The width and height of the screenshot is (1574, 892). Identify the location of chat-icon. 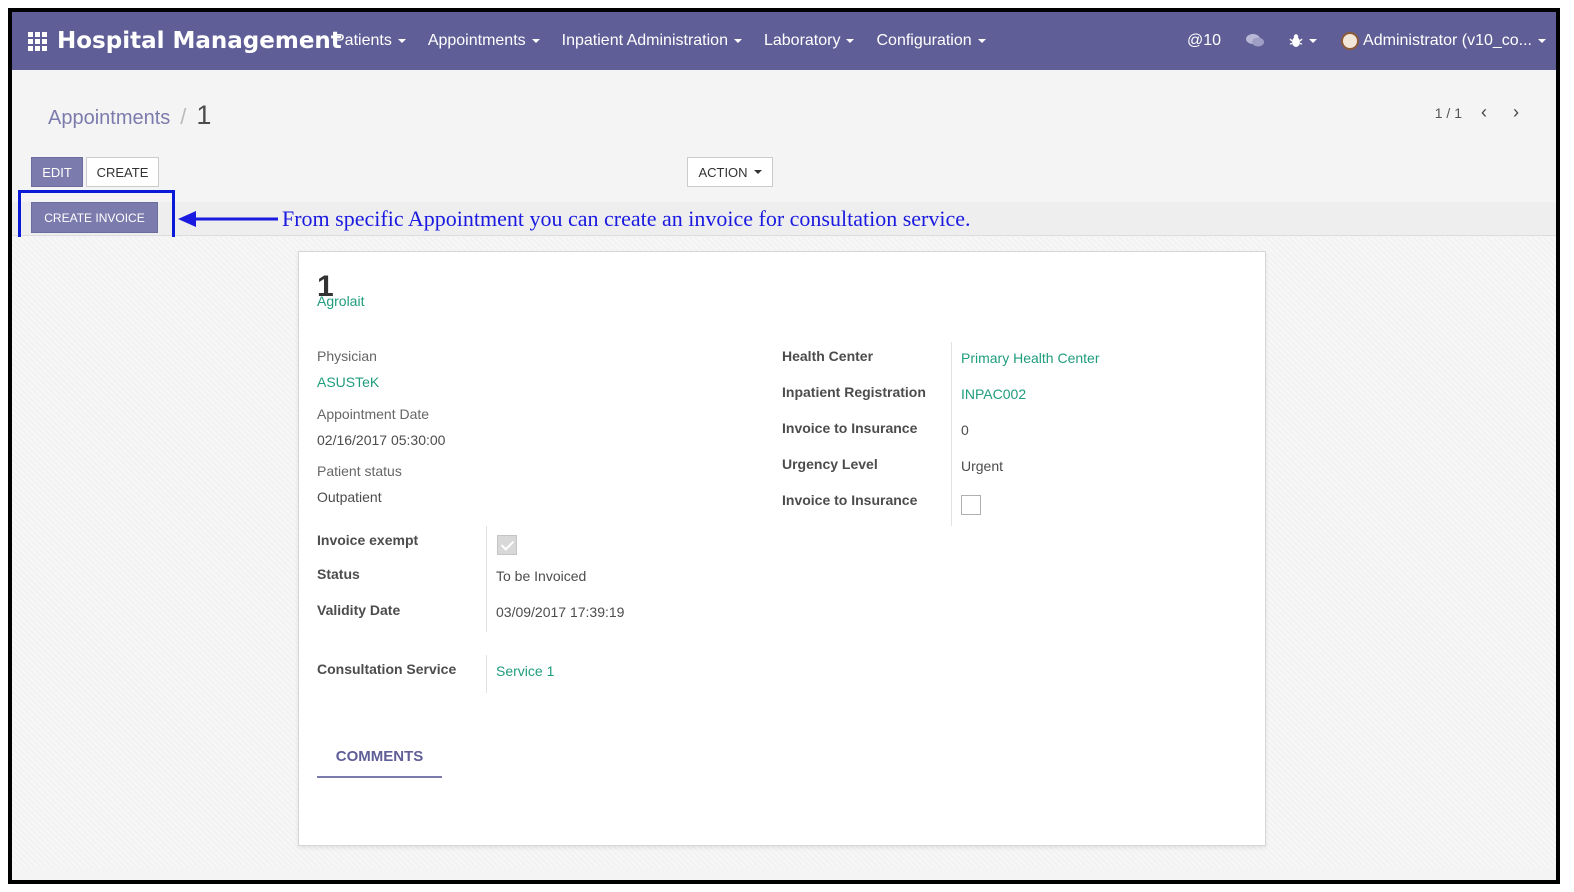
(1255, 41).